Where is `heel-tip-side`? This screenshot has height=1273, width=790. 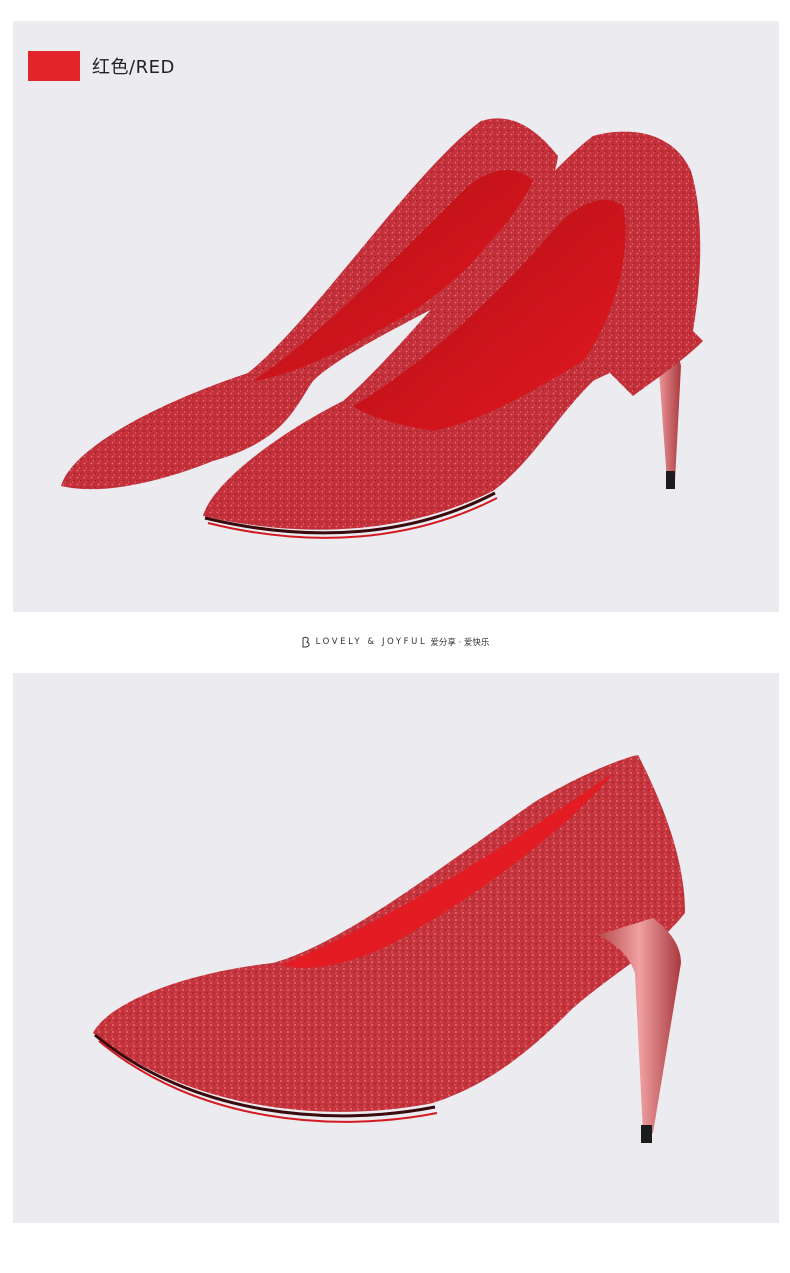 heel-tip-side is located at coordinates (646, 1134).